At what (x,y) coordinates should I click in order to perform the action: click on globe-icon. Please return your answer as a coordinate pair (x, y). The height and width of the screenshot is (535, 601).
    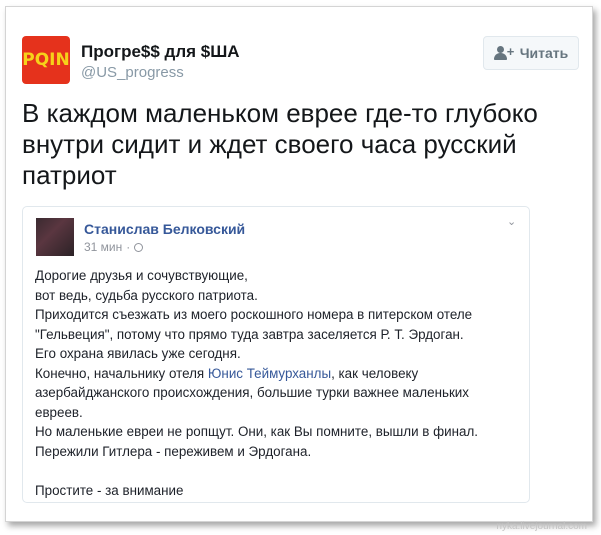
    Looking at the image, I should click on (139, 247).